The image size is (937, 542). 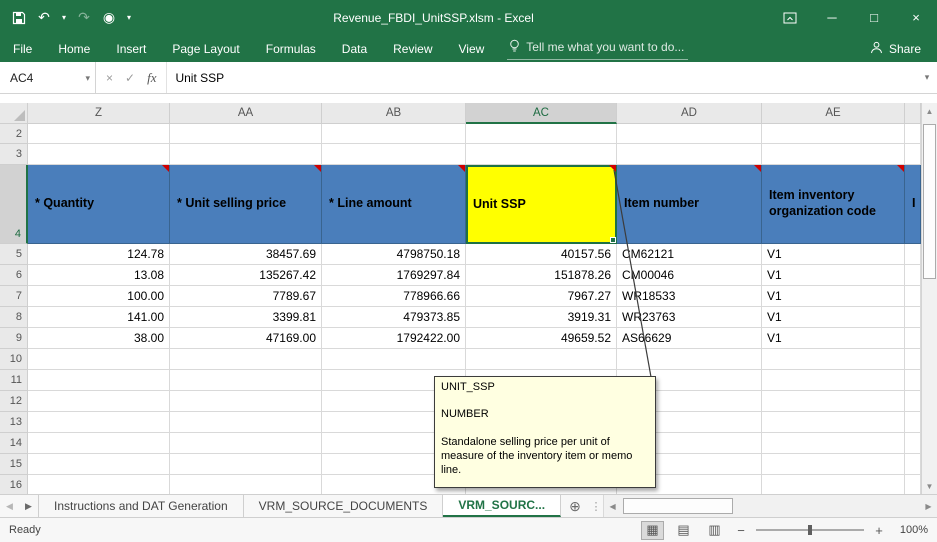 What do you see at coordinates (109, 78) in the screenshot?
I see `cancel-icon: ×` at bounding box center [109, 78].